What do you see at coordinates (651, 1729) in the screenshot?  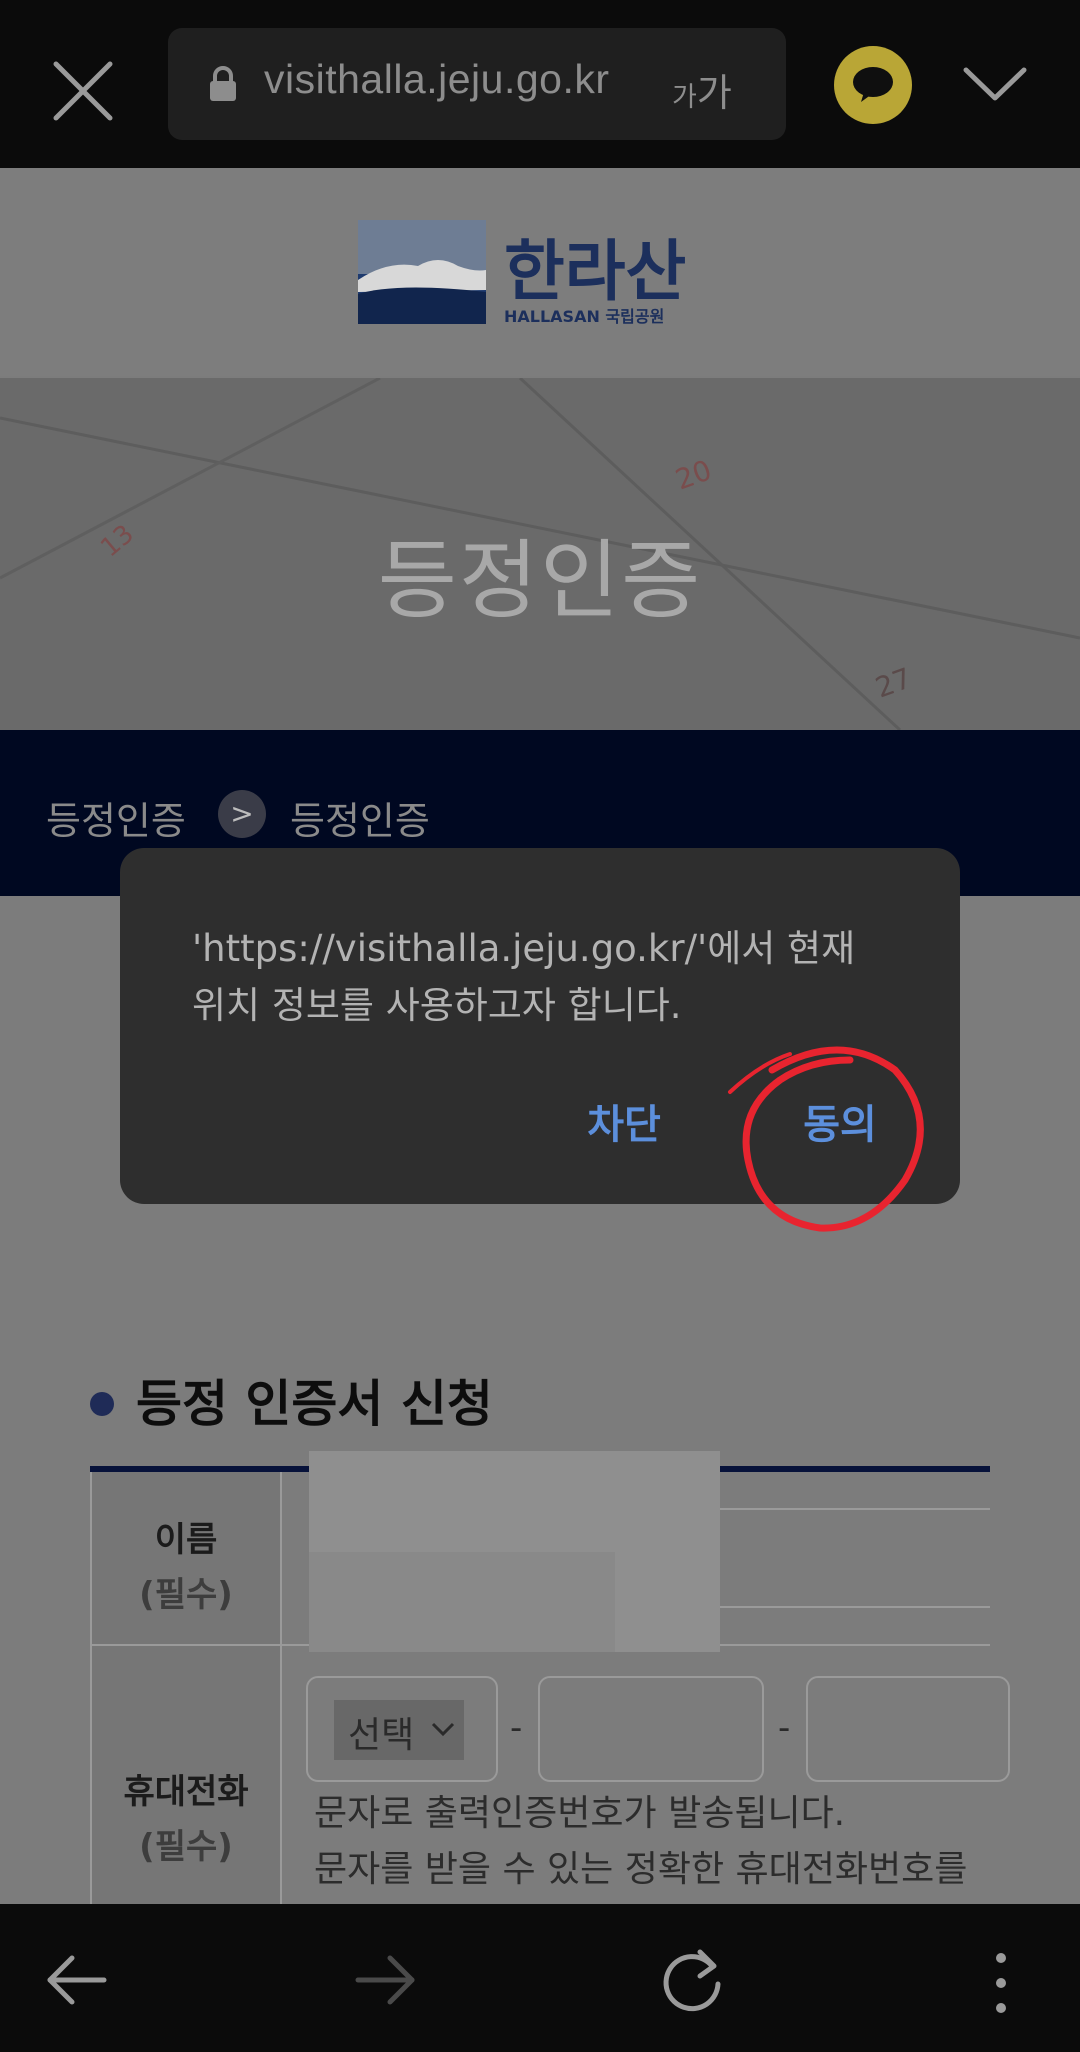 I see `phone-middle-input` at bounding box center [651, 1729].